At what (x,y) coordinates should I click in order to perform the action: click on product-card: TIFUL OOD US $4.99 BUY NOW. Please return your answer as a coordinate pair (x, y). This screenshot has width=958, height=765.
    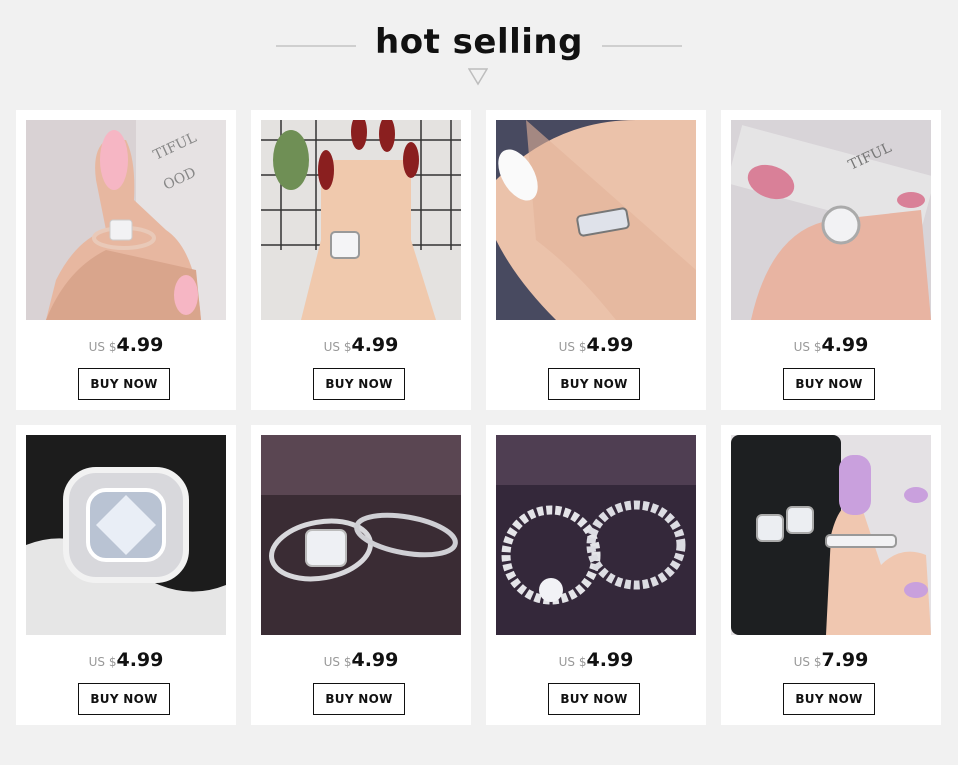
    Looking at the image, I should click on (126, 260).